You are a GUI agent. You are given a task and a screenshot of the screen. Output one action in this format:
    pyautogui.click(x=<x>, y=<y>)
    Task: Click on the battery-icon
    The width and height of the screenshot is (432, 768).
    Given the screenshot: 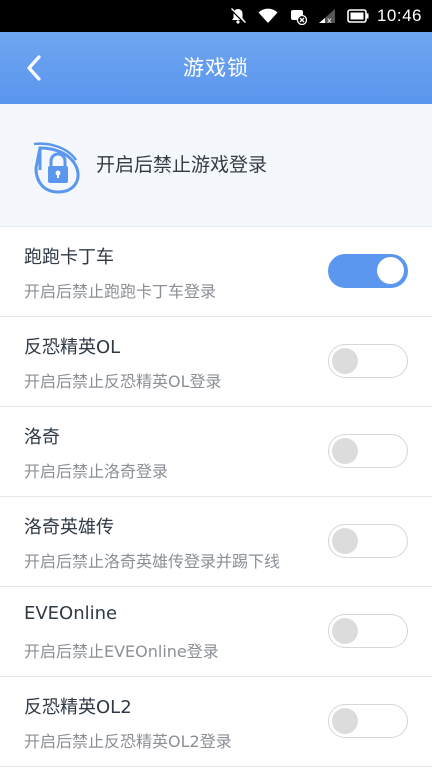 What is the action you would take?
    pyautogui.click(x=358, y=16)
    